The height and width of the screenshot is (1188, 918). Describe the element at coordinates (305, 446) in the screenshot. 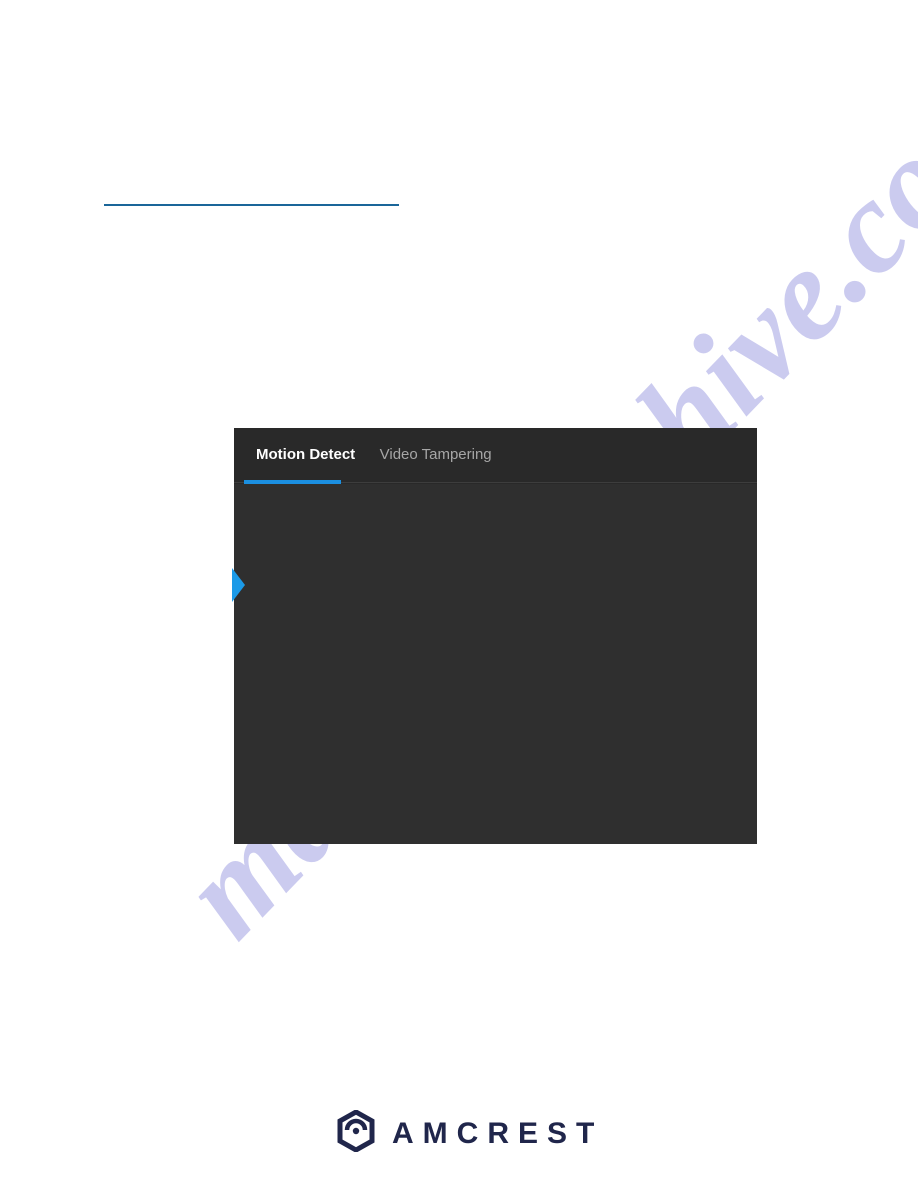

I see `tab-motion-detect: Motion Detect` at that location.